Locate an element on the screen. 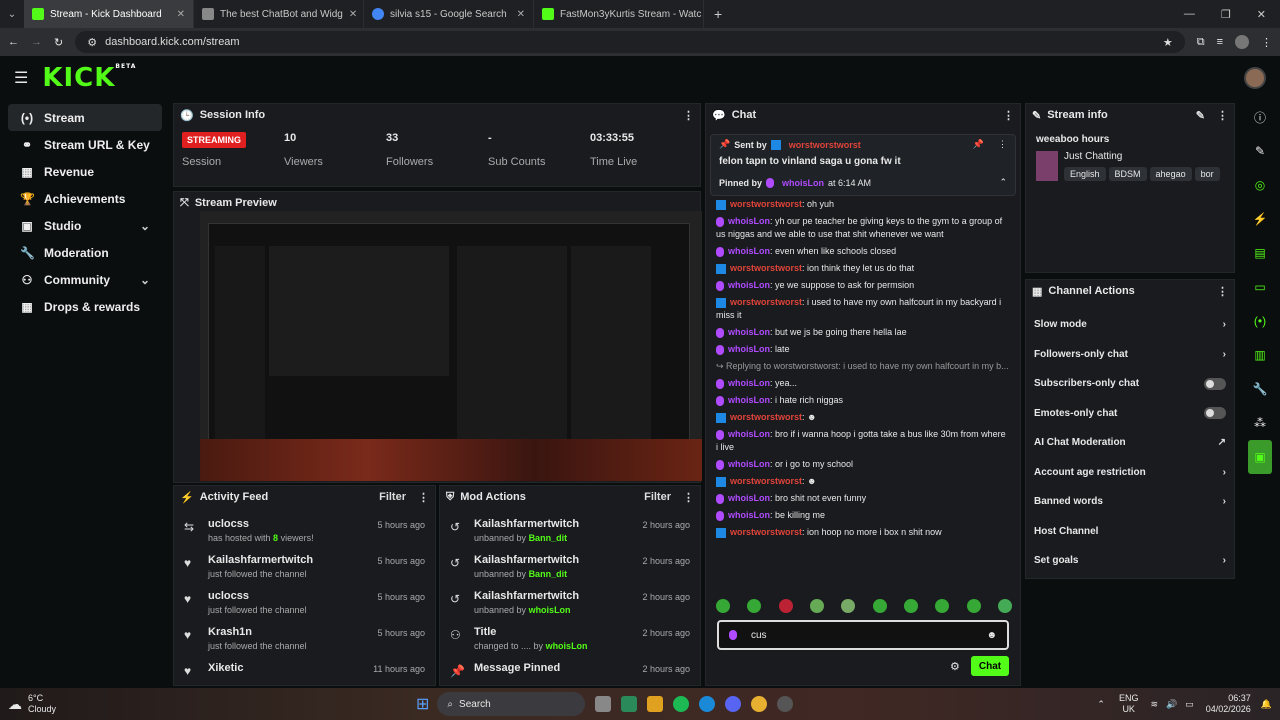 This screenshot has height=720, width=1280. discord-icon is located at coordinates (733, 704).